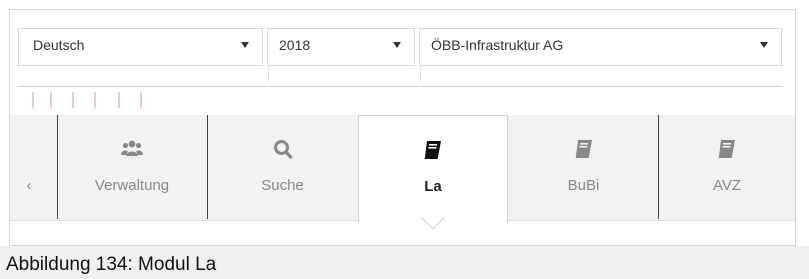 The width and height of the screenshot is (809, 279). What do you see at coordinates (341, 47) in the screenshot?
I see `year-select: 2018` at bounding box center [341, 47].